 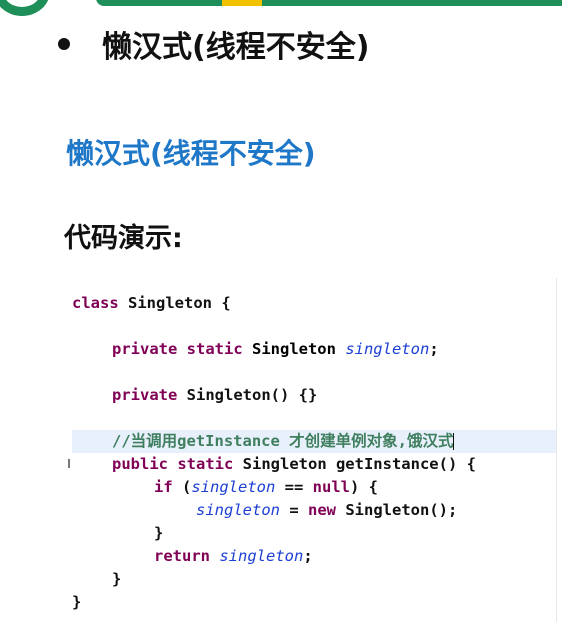 What do you see at coordinates (329, 3) in the screenshot?
I see `header-bar` at bounding box center [329, 3].